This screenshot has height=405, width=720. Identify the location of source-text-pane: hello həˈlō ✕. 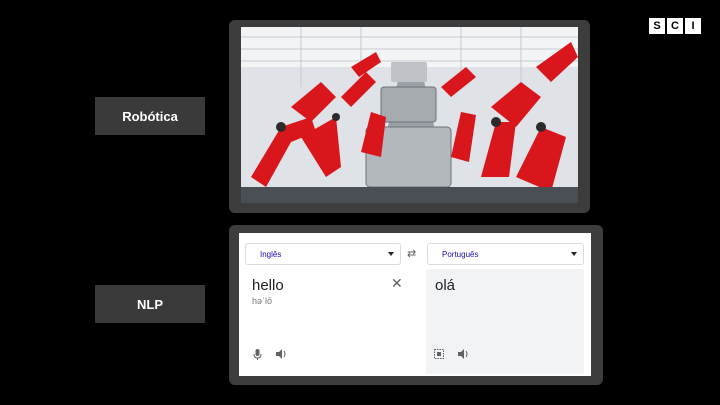
(331, 322).